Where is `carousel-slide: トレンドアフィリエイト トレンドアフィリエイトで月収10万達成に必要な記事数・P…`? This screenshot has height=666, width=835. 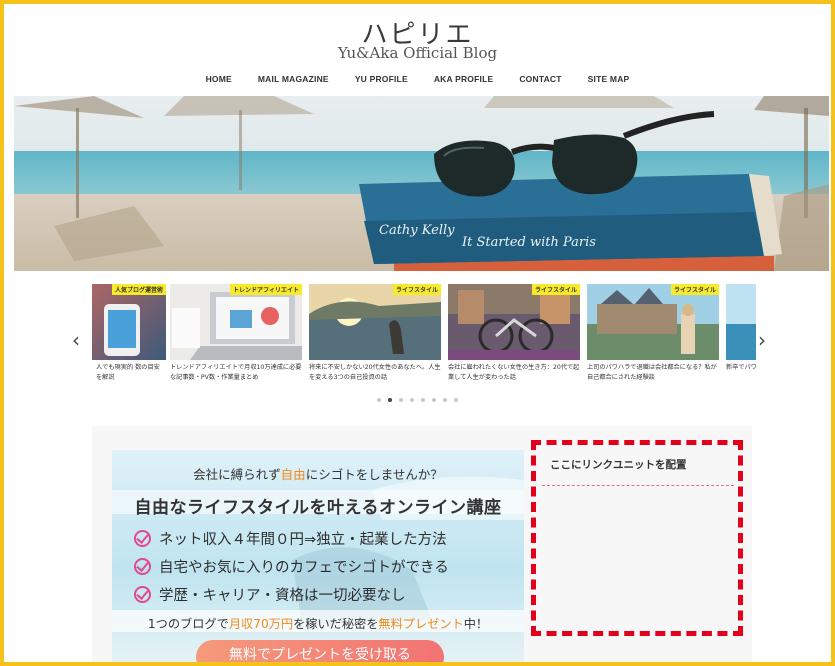 carousel-slide: トレンドアフィリエイト トレンドアフィリエイトで月収10万達成に必要な記事数・P… is located at coordinates (236, 334).